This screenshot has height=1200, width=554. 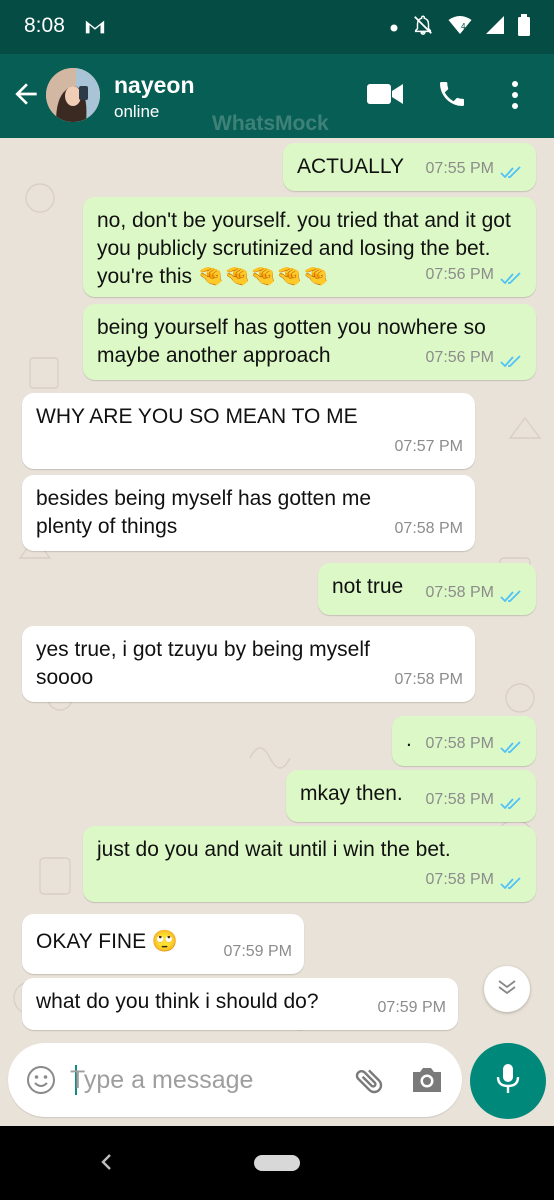 What do you see at coordinates (197, 416) in the screenshot?
I see `message-text: WHY ARE YOU SO MEAN TO ME` at bounding box center [197, 416].